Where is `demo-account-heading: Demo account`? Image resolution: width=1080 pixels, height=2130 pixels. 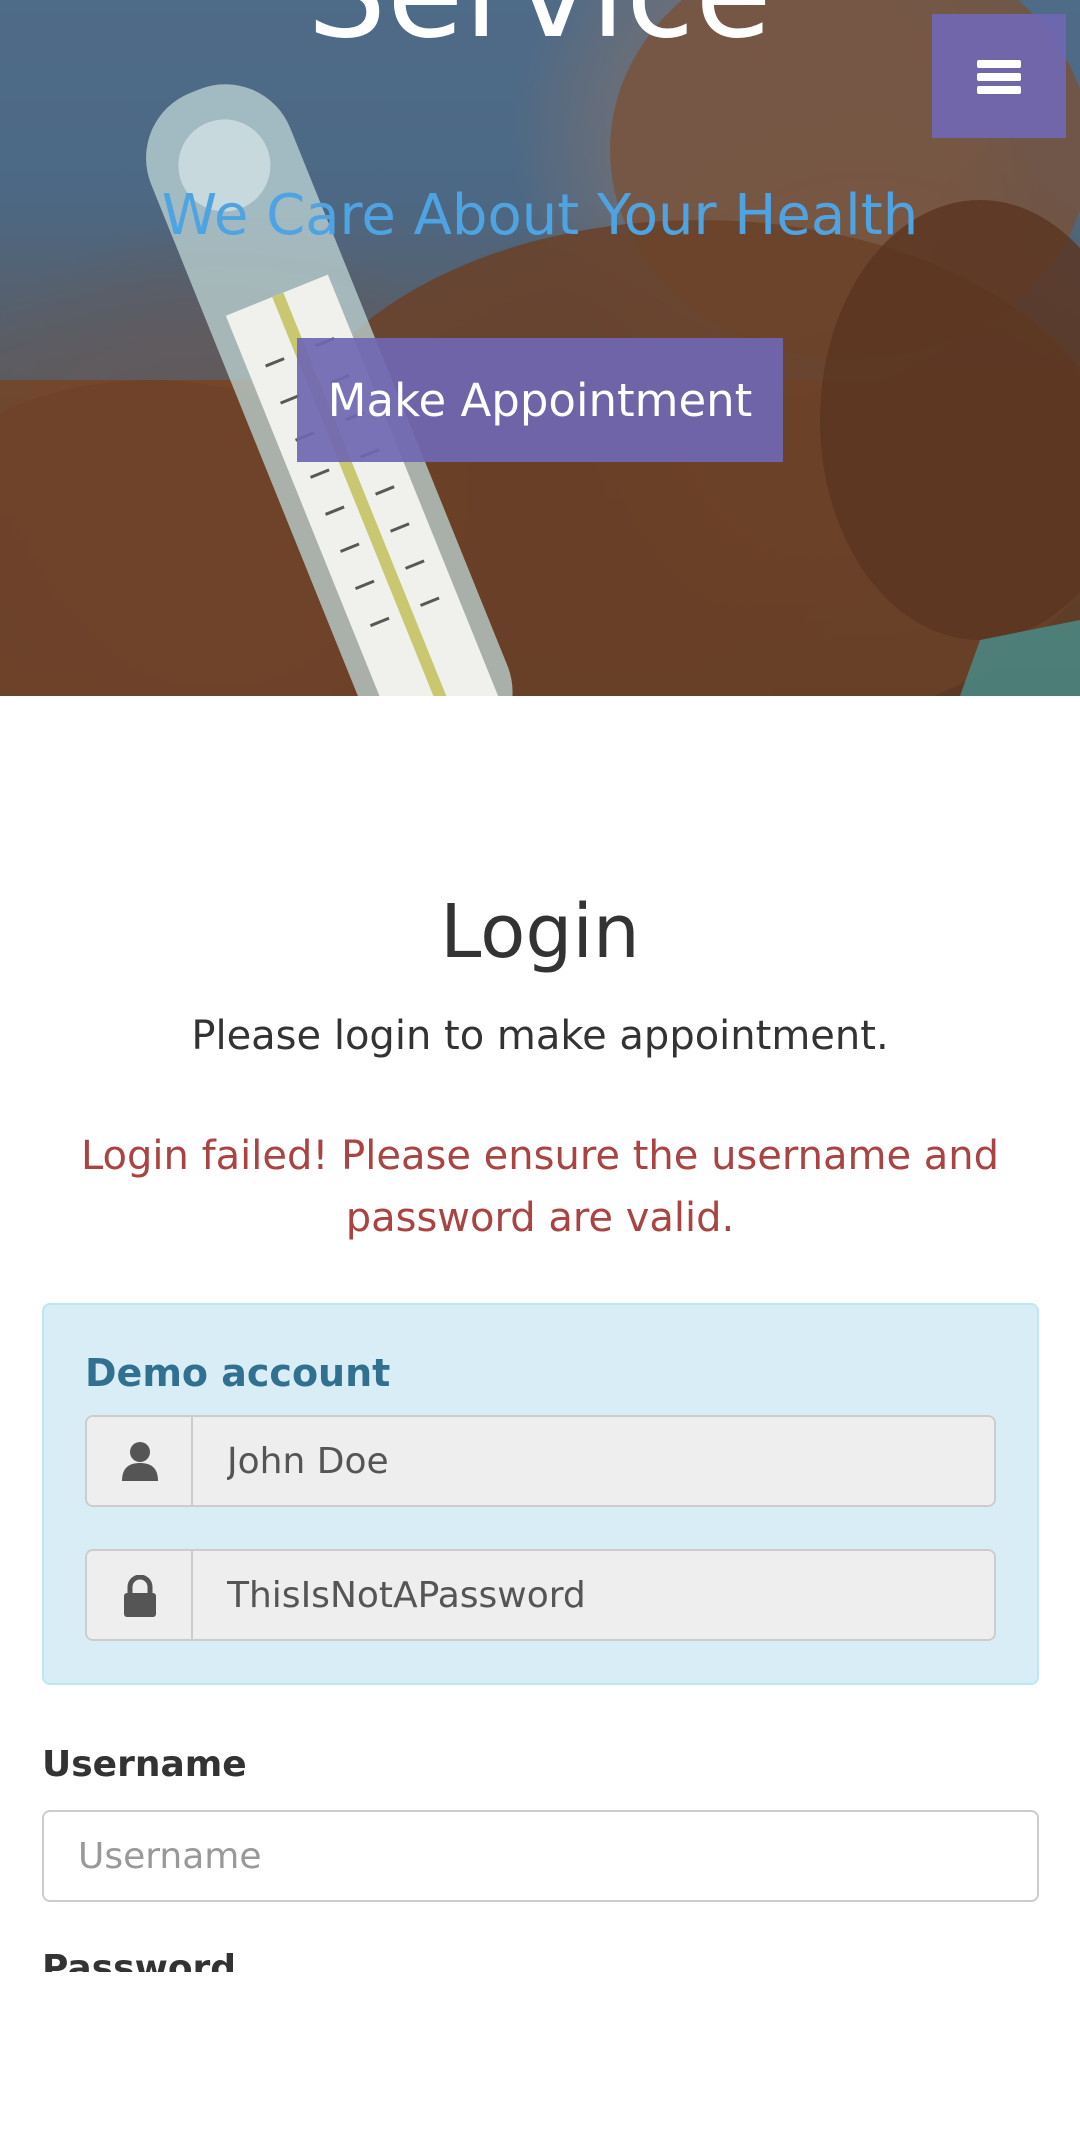
demo-account-heading: Demo account is located at coordinates (238, 1373).